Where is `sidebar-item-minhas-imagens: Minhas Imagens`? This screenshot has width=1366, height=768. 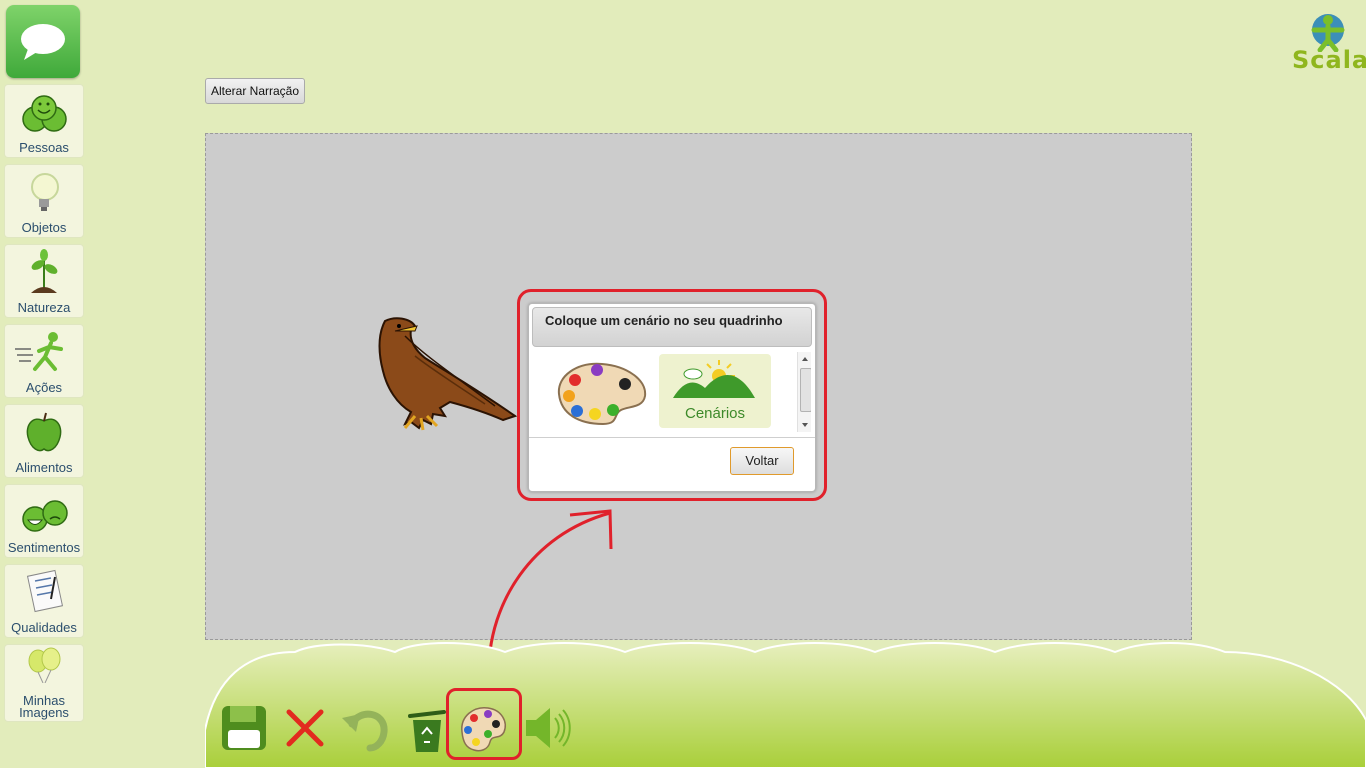 sidebar-item-minhas-imagens: Minhas Imagens is located at coordinates (44, 683).